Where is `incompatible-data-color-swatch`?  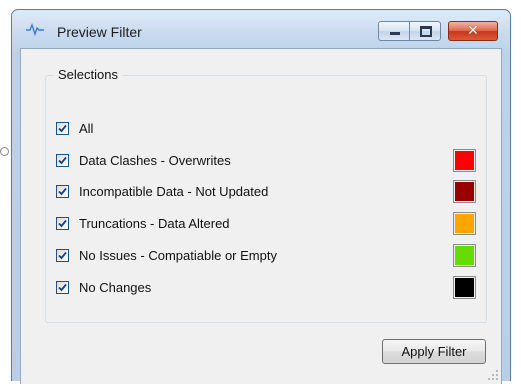 incompatible-data-color-swatch is located at coordinates (464, 191).